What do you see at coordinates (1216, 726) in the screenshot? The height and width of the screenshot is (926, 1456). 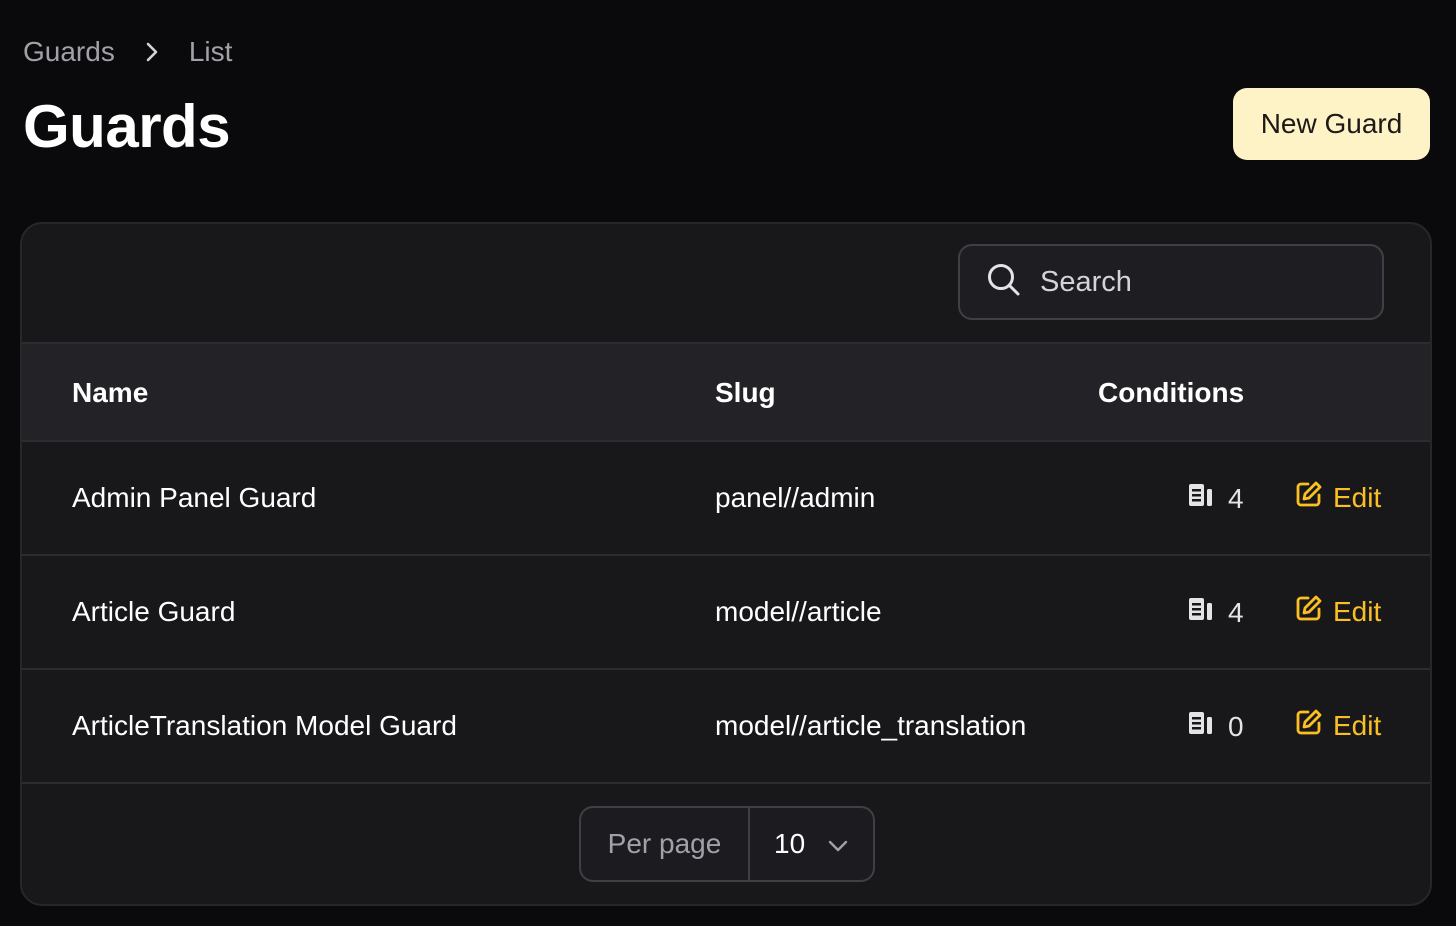 I see `conditions-count: 0` at bounding box center [1216, 726].